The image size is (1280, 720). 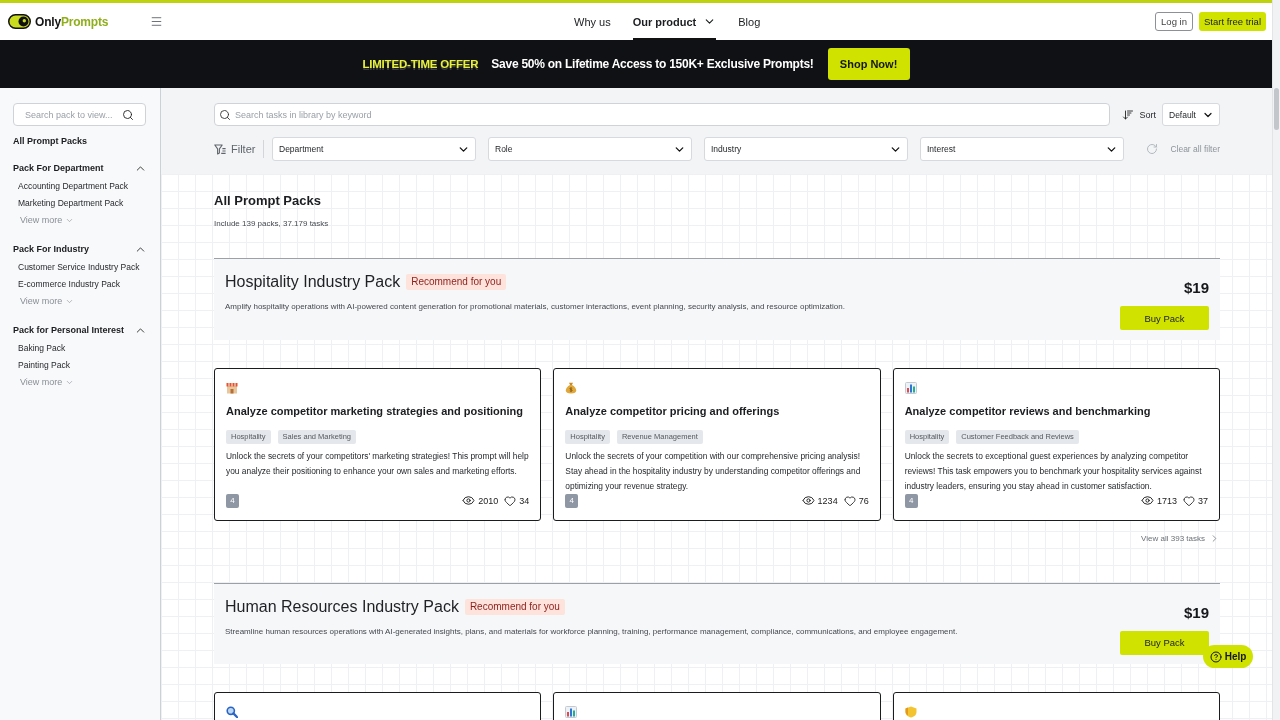 I want to click on filter-icon, so click(x=220, y=149).